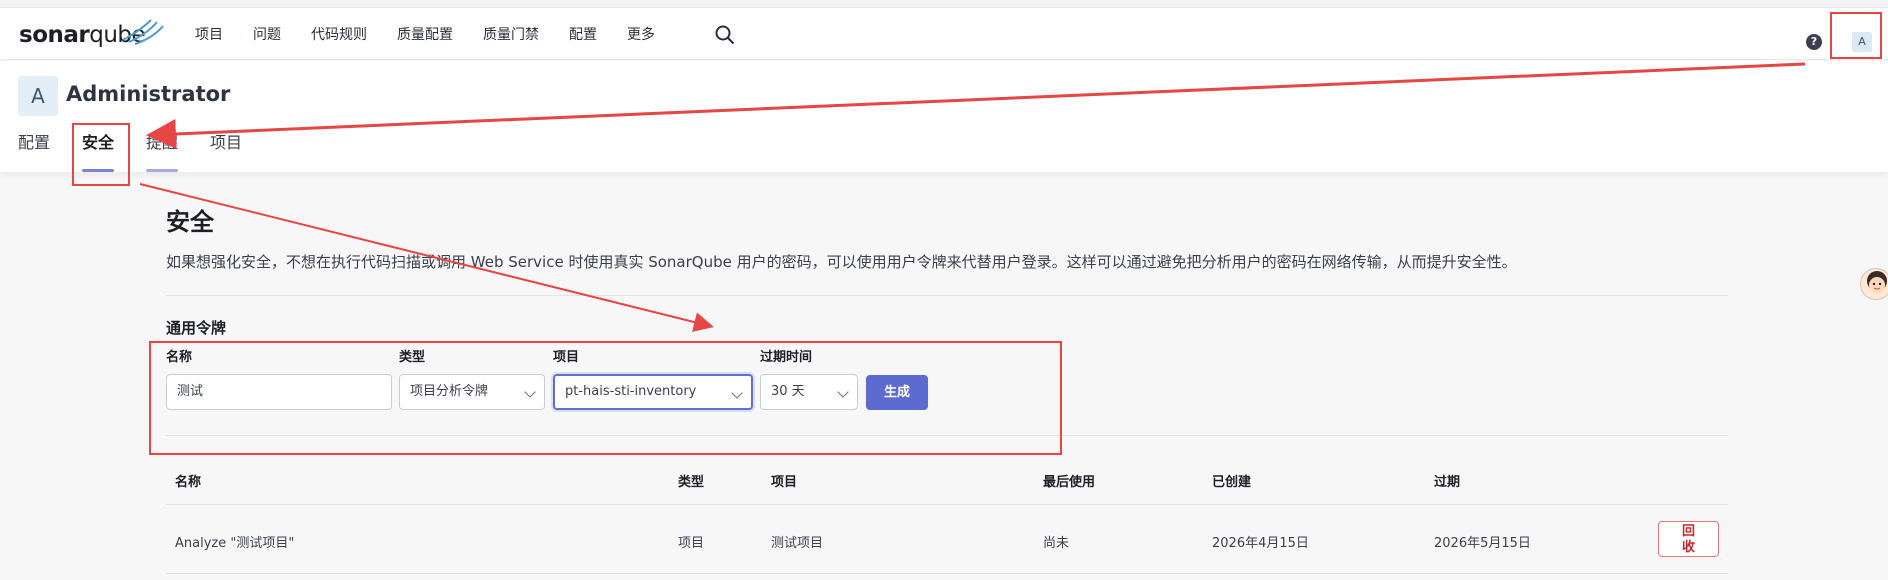  What do you see at coordinates (725, 35) in the screenshot?
I see `search-icon` at bounding box center [725, 35].